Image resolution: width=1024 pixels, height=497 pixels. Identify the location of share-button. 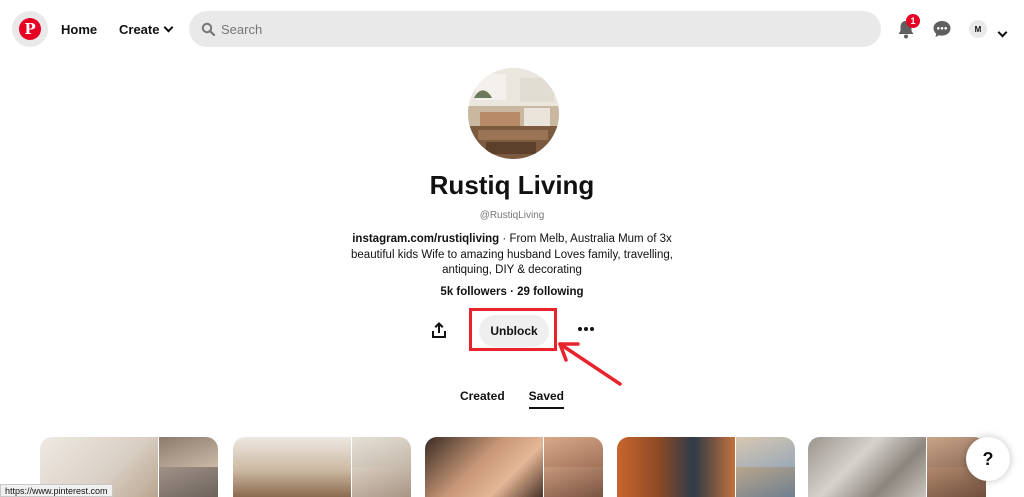
(439, 330).